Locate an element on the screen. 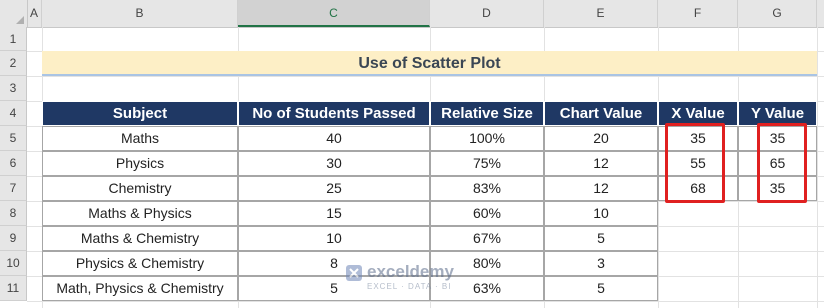  row-header-3: 3 is located at coordinates (13, 88).